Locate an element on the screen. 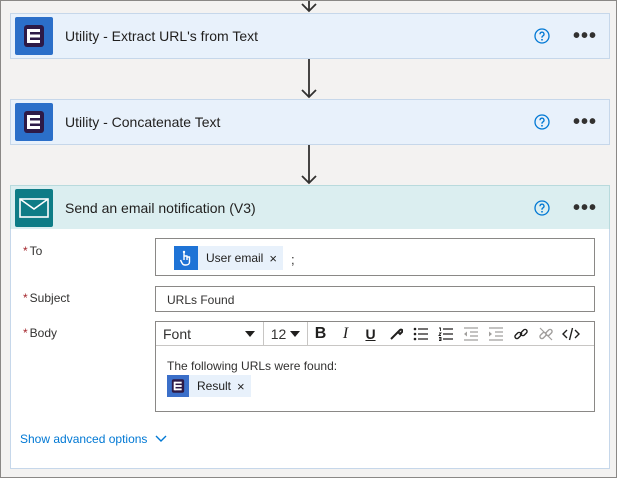 The height and width of the screenshot is (478, 617). subject-label: * Subject is located at coordinates (46, 298).